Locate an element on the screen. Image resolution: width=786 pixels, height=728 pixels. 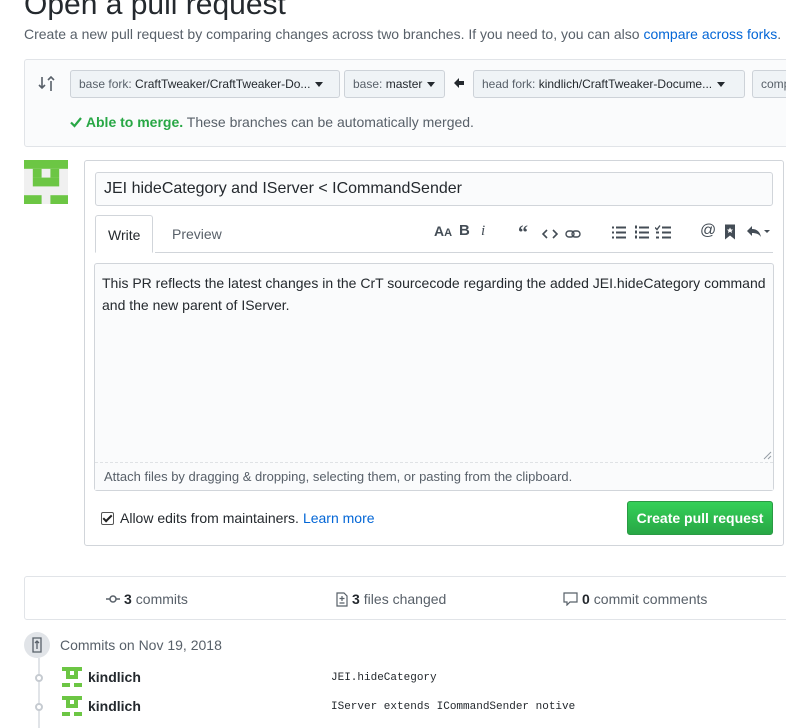
bullet-list-icon is located at coordinates (619, 232).